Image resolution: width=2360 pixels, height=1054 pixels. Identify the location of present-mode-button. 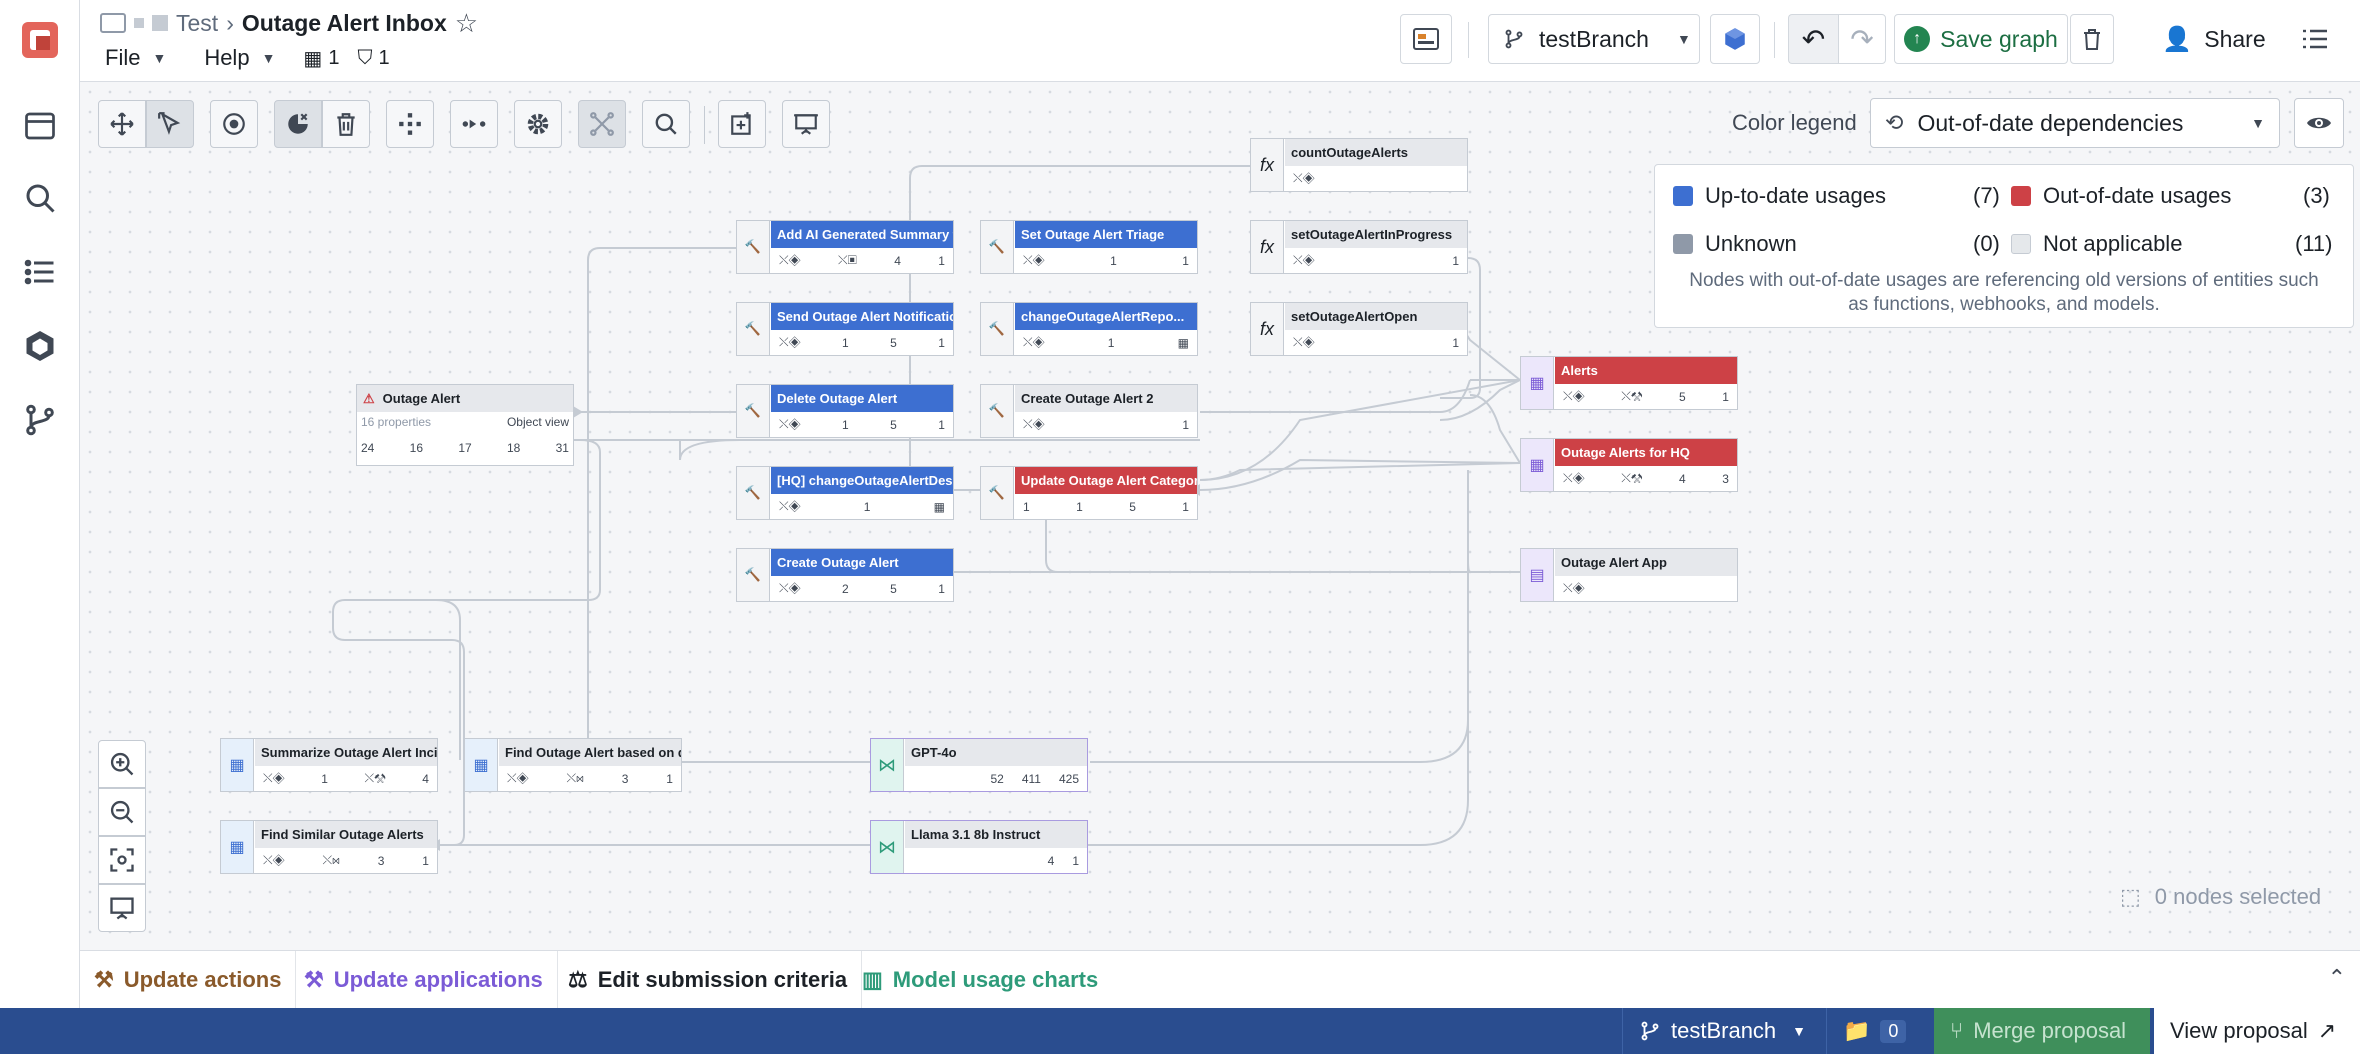
(122, 908).